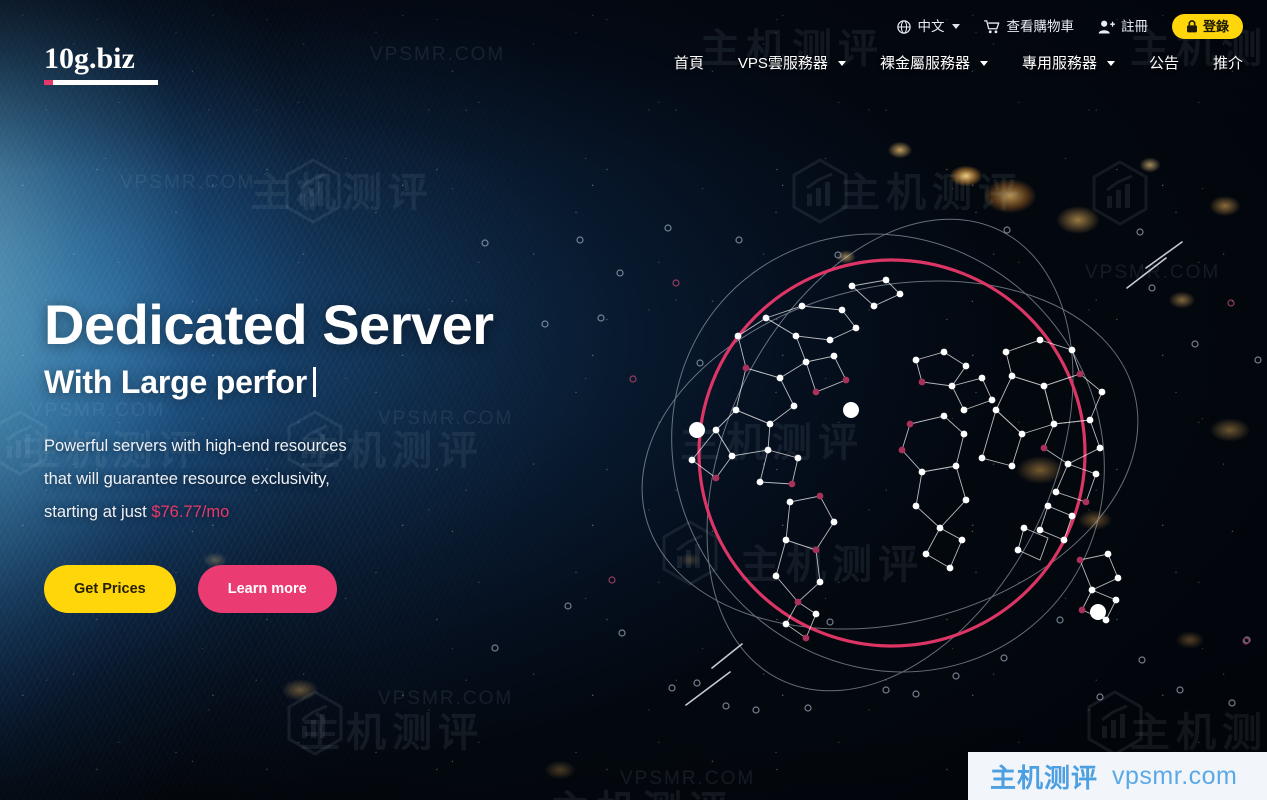  I want to click on globe-icon, so click(904, 26).